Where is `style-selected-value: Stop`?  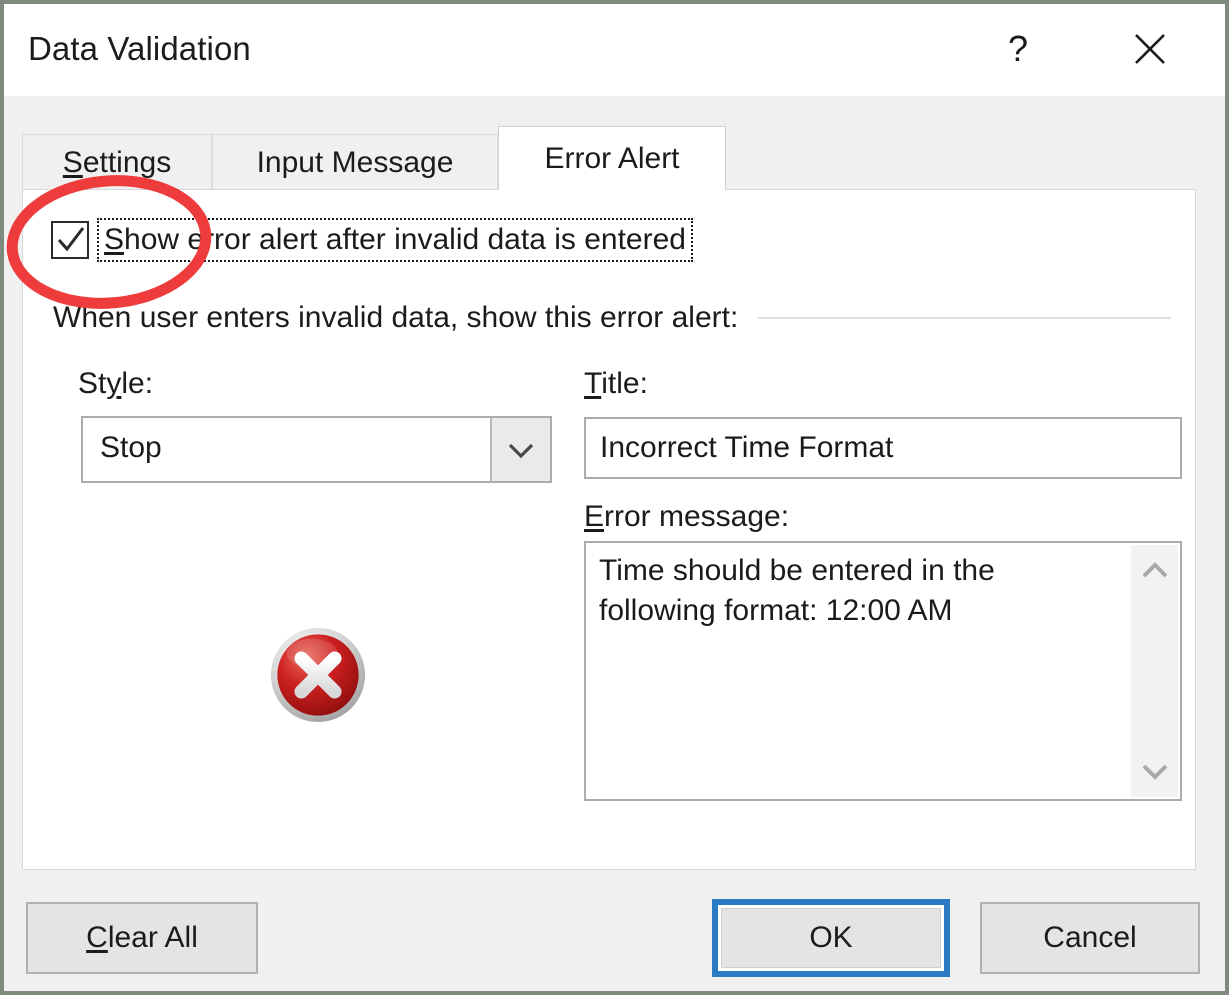
style-selected-value: Stop is located at coordinates (131, 447).